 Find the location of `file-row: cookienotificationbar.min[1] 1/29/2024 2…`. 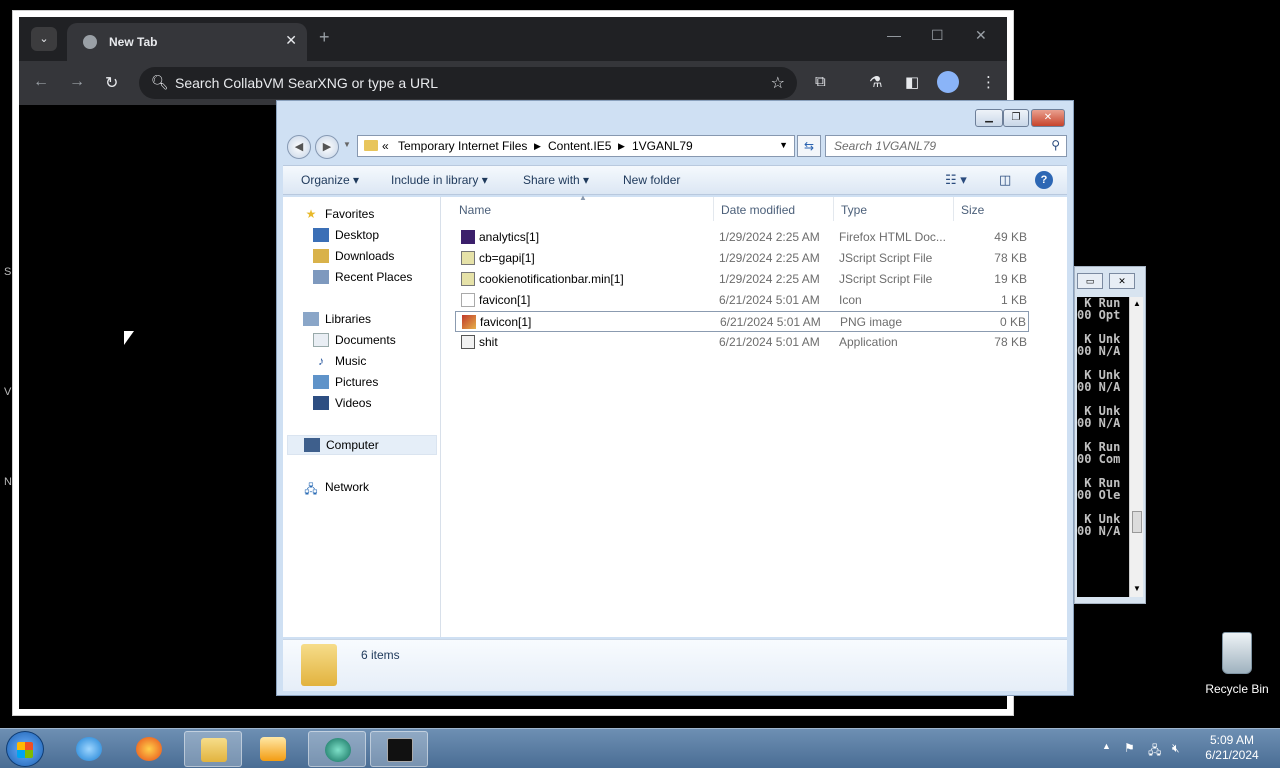

file-row: cookienotificationbar.min[1] 1/29/2024 2… is located at coordinates (742, 279).